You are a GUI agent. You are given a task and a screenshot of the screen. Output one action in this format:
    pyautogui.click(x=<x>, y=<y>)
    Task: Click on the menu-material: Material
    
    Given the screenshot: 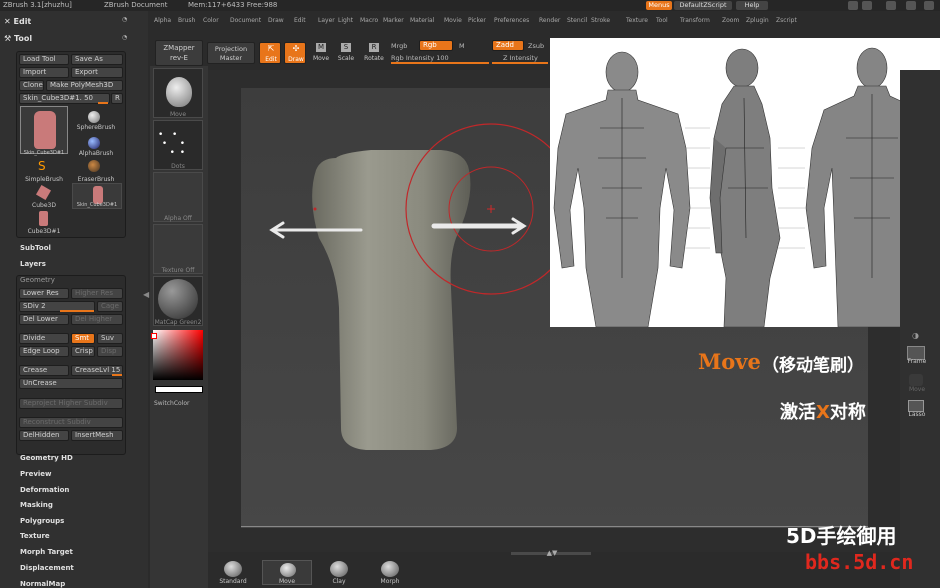 What is the action you would take?
    pyautogui.click(x=422, y=20)
    